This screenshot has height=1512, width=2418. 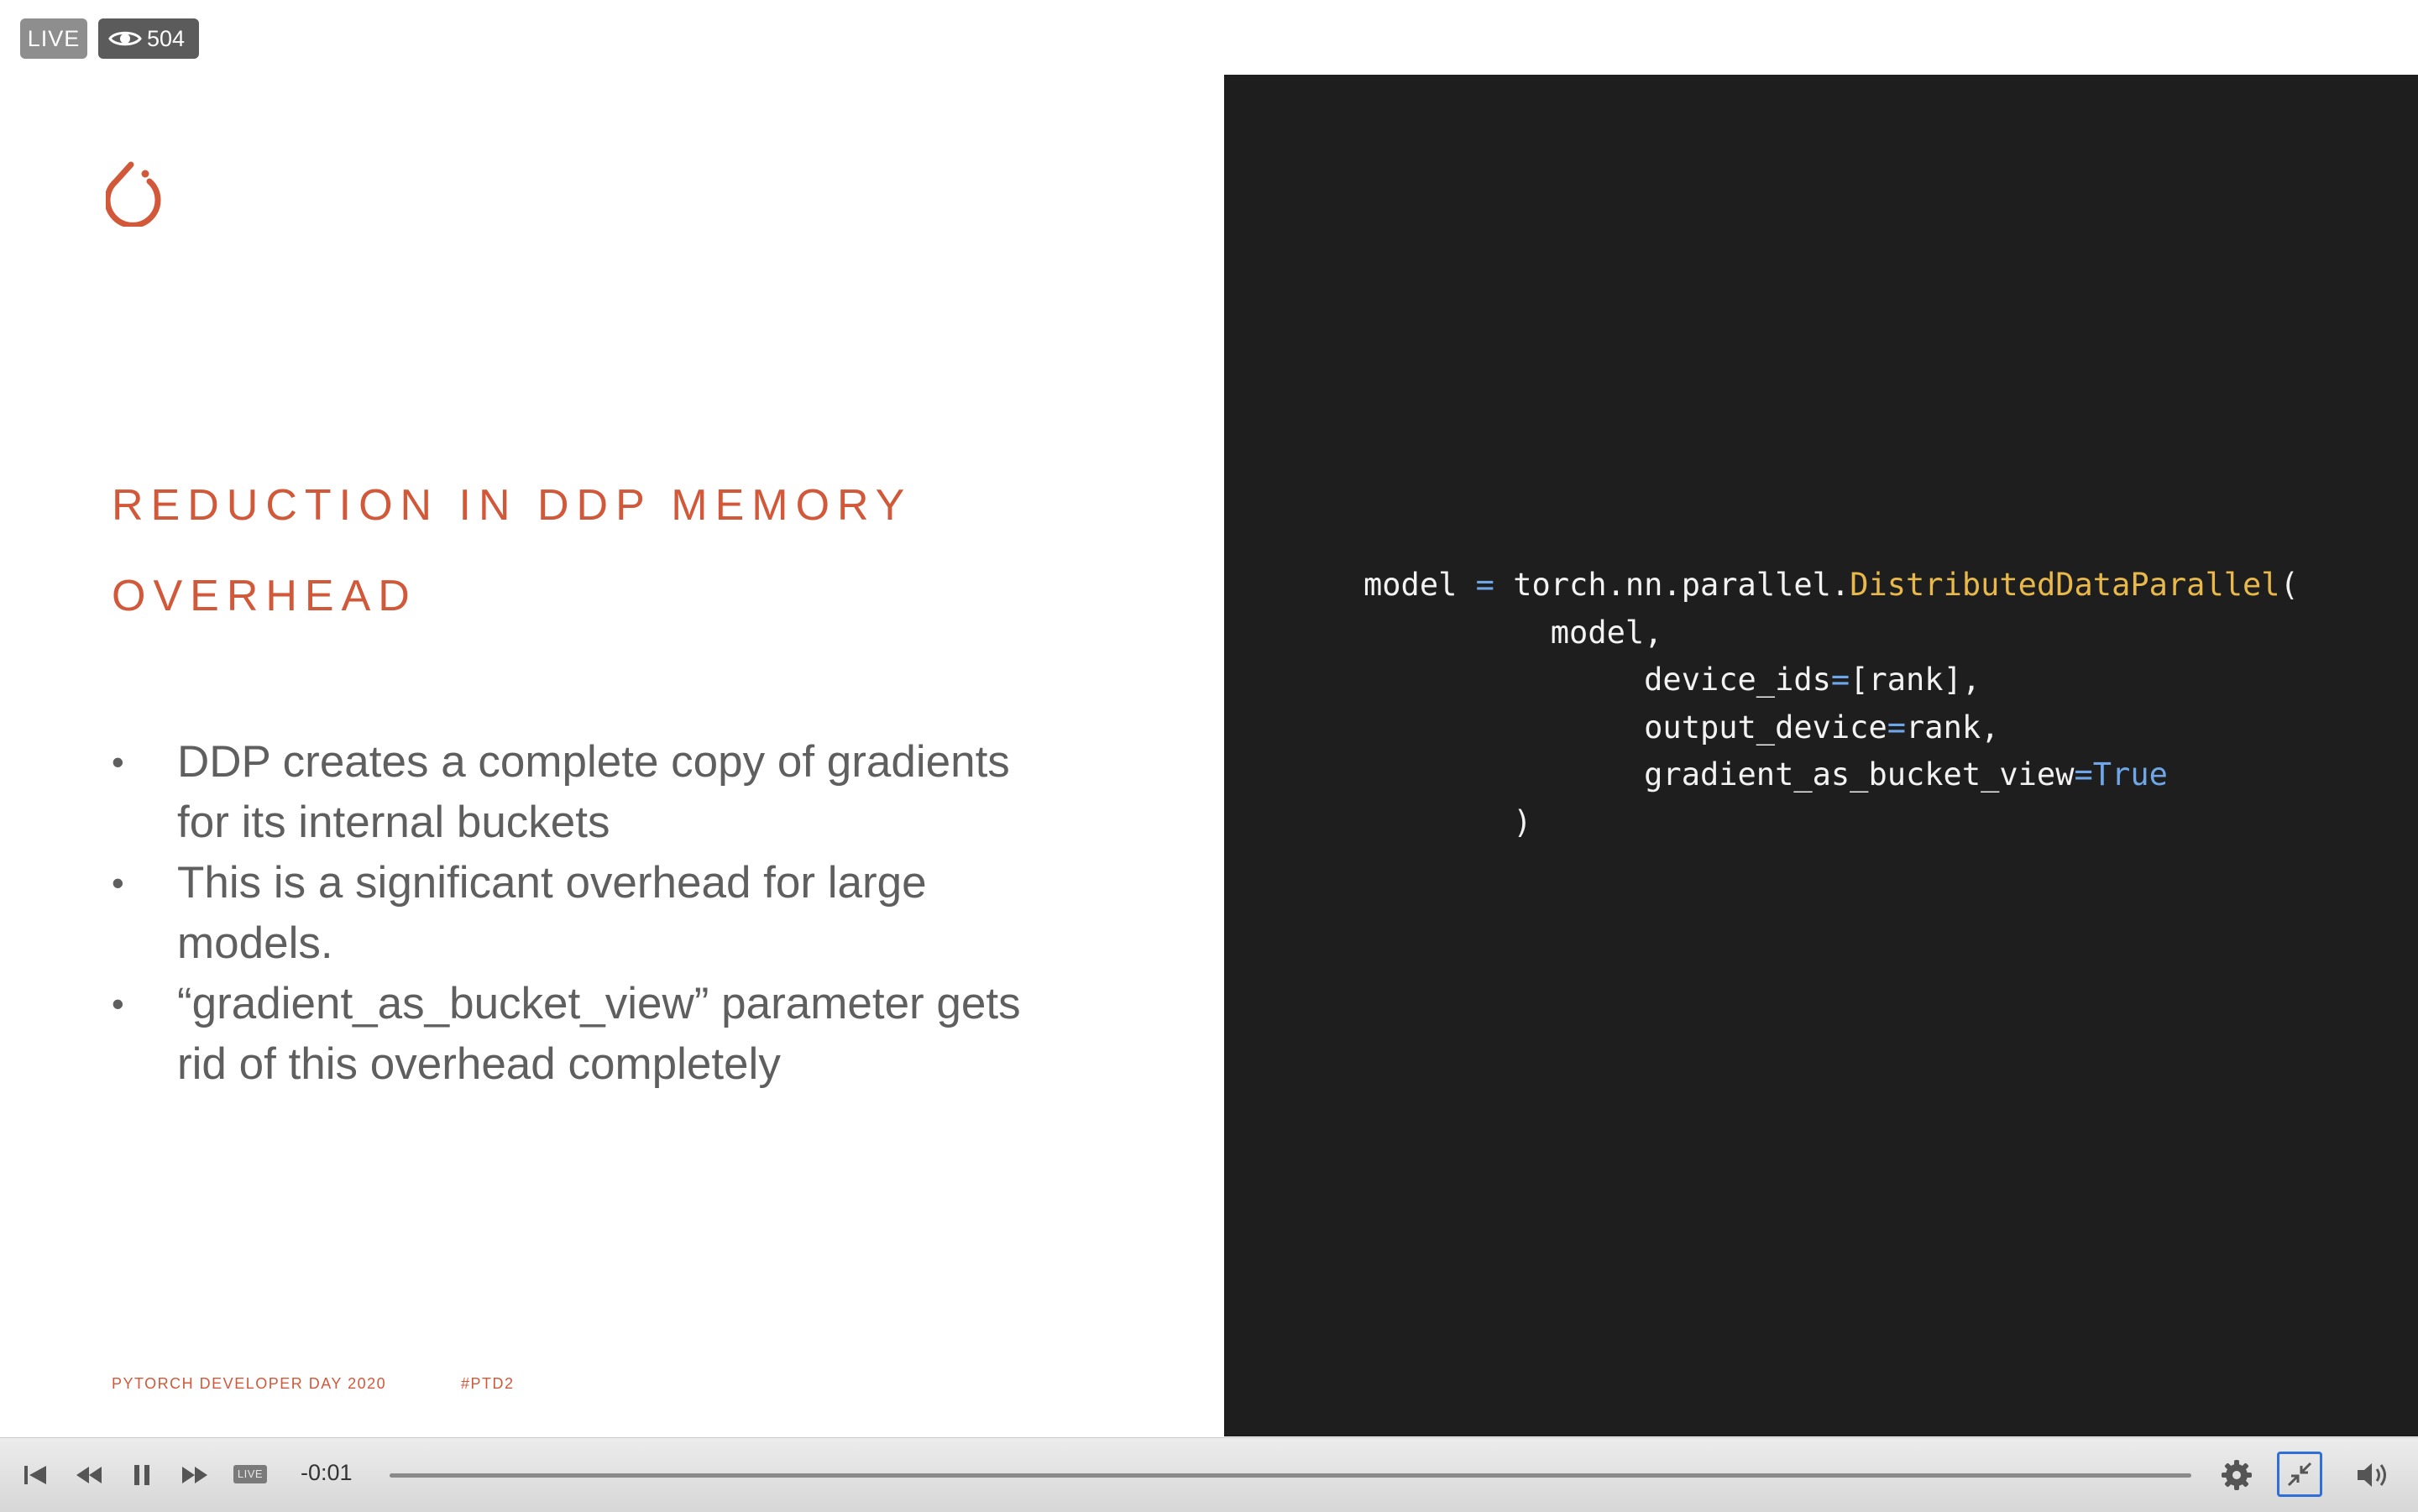 What do you see at coordinates (1765, 727) in the screenshot?
I see `code-param: output_device` at bounding box center [1765, 727].